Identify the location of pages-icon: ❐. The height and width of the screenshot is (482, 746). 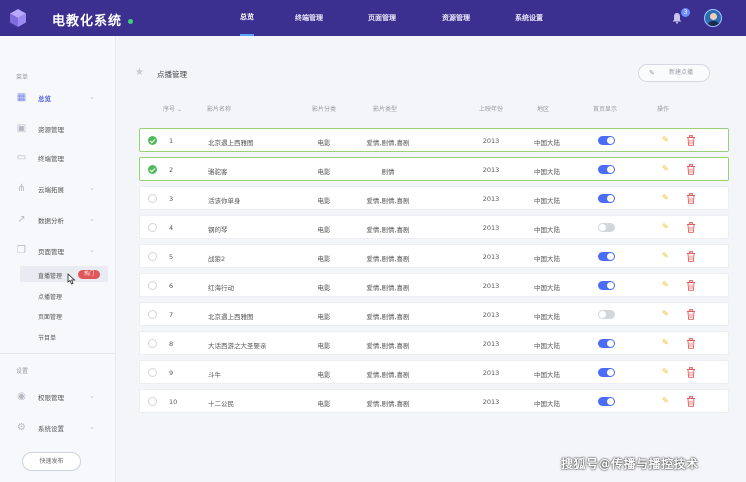
(21, 250).